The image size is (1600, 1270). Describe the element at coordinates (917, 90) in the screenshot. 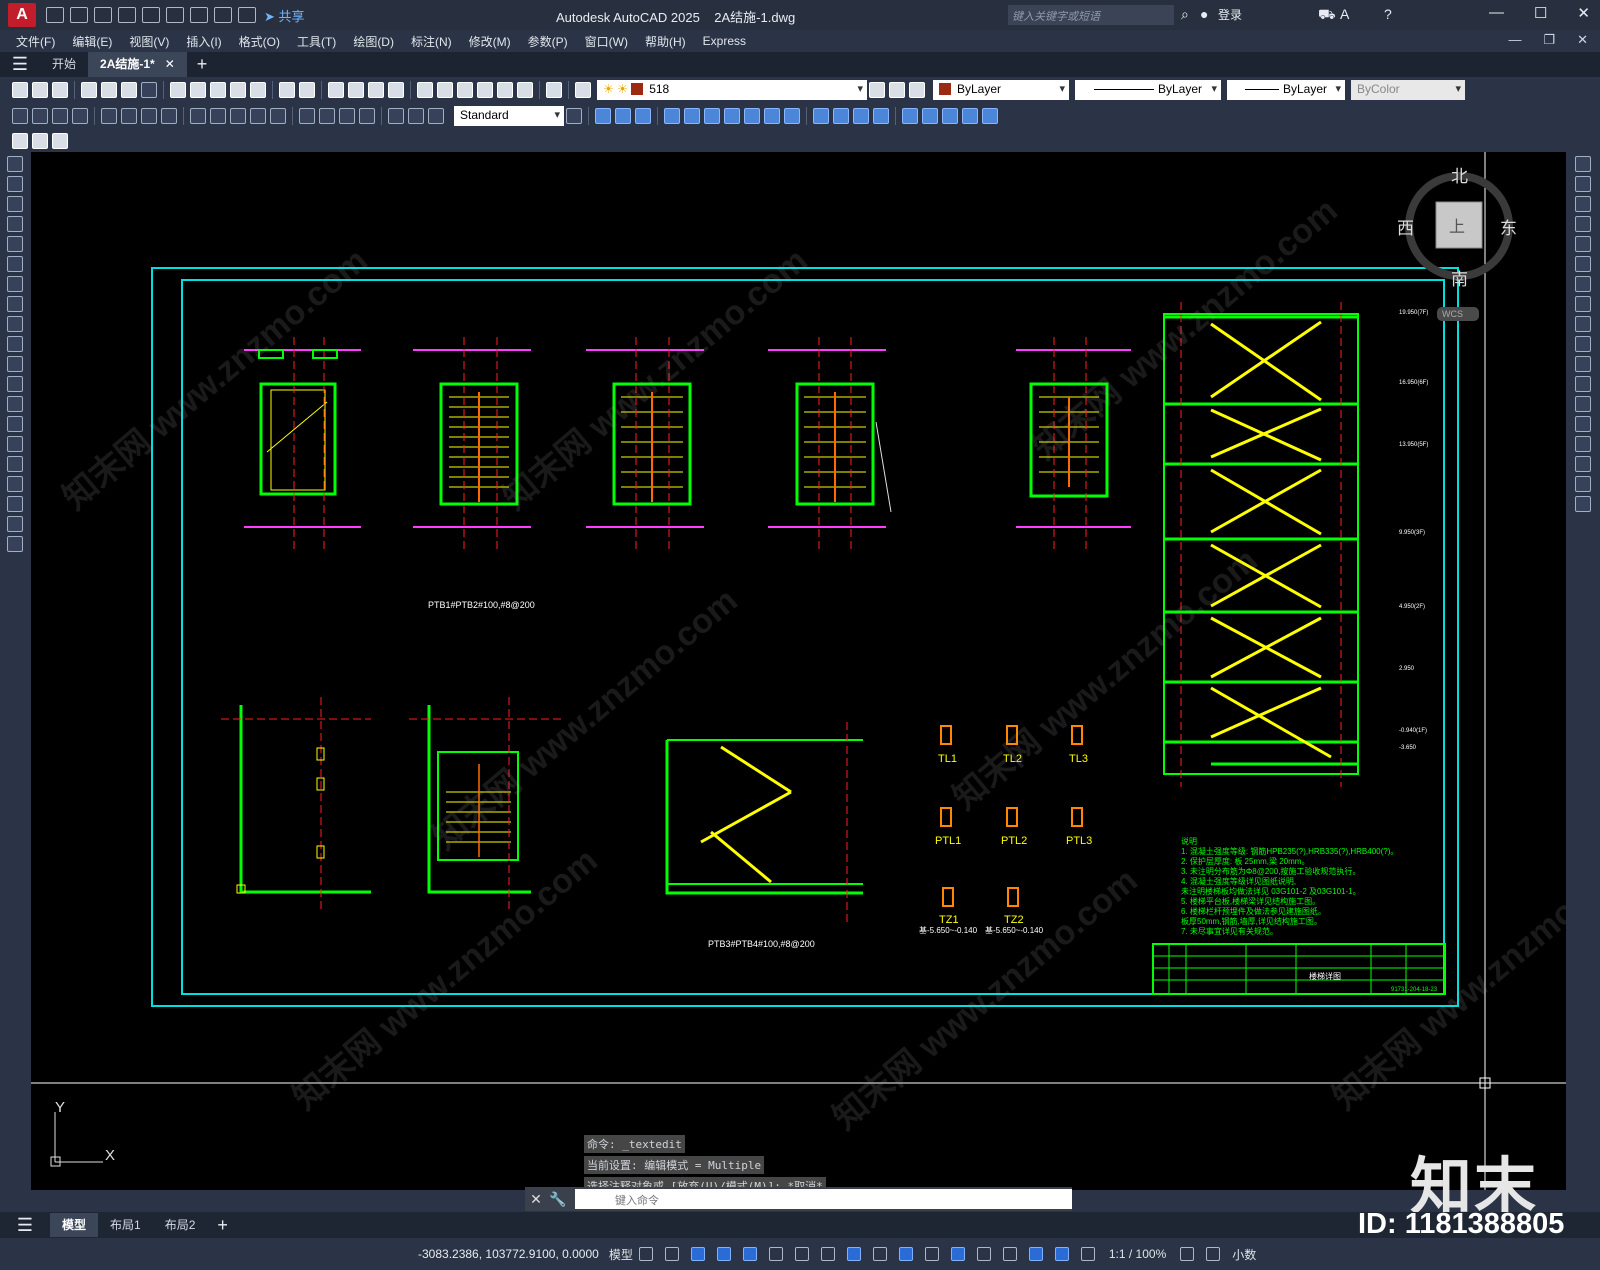

I see `layer-states-icon` at that location.